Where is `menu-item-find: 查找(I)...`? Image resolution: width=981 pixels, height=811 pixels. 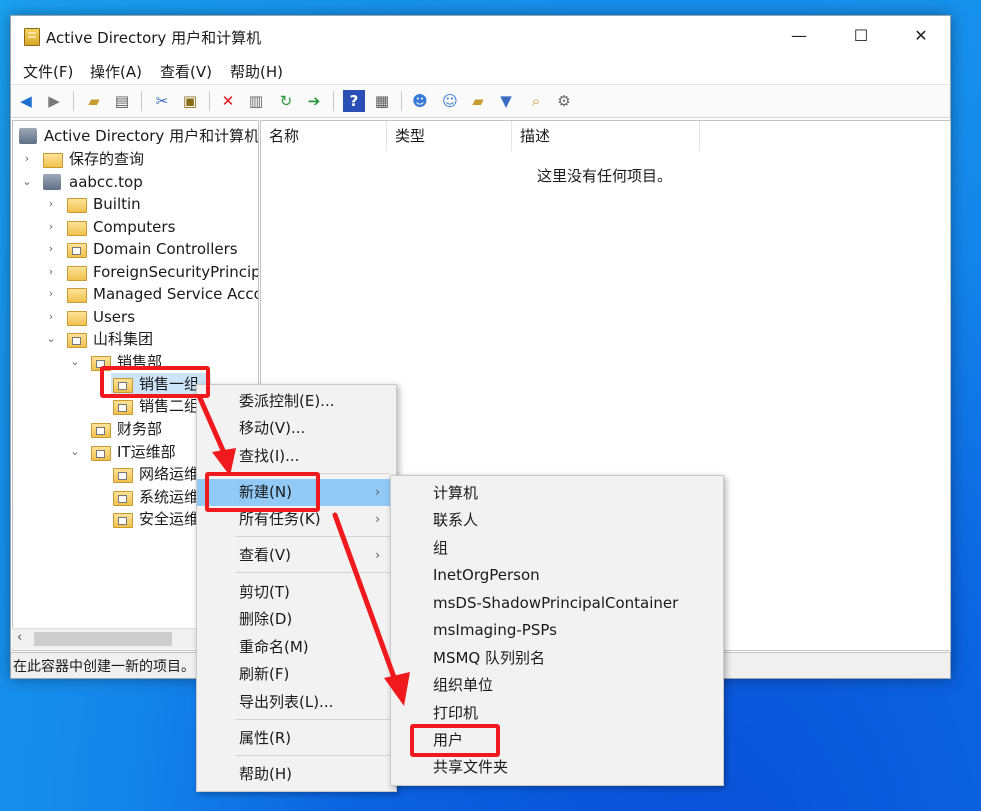
menu-item-find: 查找(I)... is located at coordinates (296, 456).